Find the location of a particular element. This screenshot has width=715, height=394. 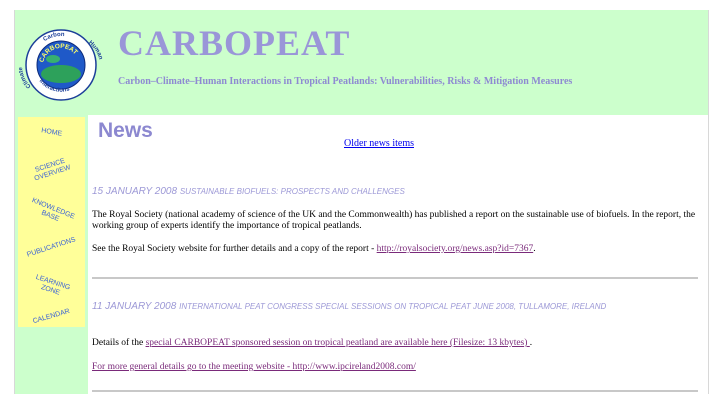

nav-item-learning-zone: Learning Zone is located at coordinates (51, 287).